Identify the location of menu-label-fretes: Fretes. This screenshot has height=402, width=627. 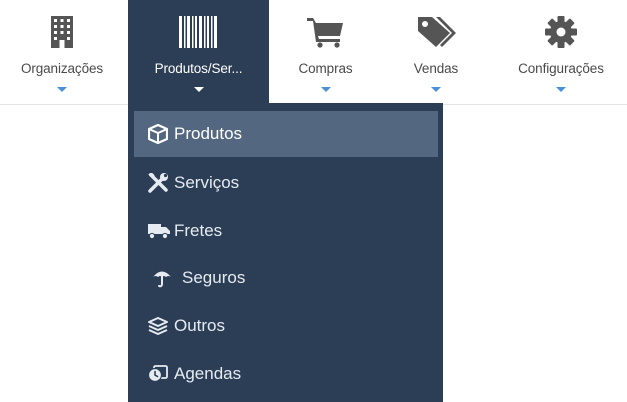
(198, 230).